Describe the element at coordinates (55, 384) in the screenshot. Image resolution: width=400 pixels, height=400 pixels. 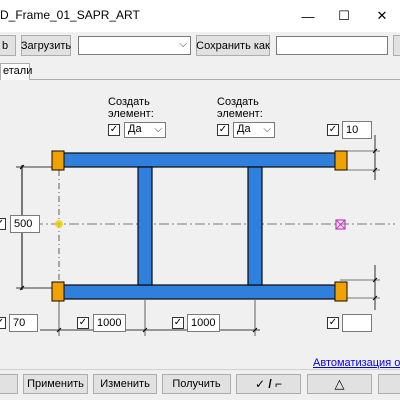
I see `apply-button: Применить` at that location.